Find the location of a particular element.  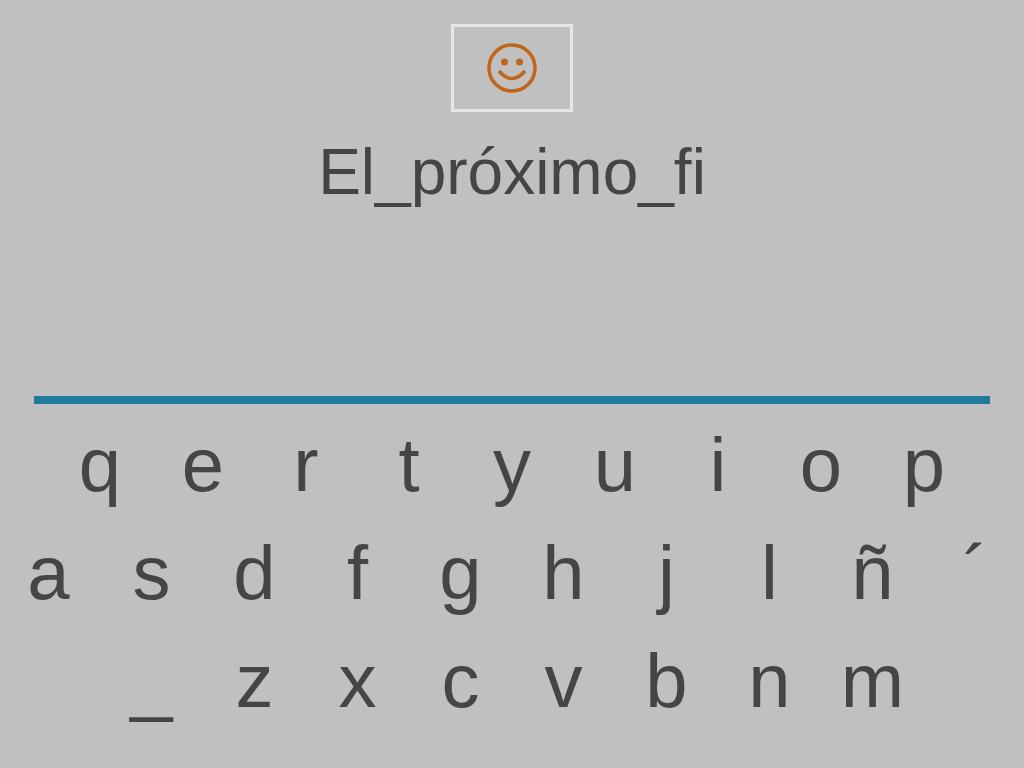

letter-key: r is located at coordinates (306, 465).